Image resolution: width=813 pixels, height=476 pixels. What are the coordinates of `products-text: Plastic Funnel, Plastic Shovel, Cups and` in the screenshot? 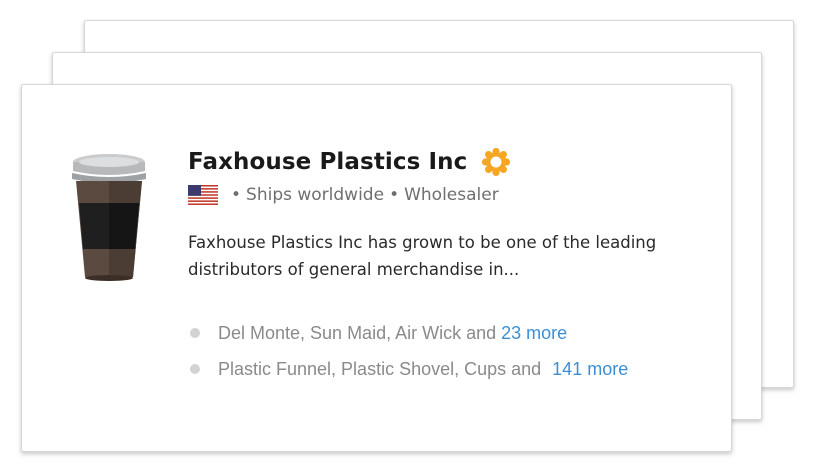 It's located at (380, 368).